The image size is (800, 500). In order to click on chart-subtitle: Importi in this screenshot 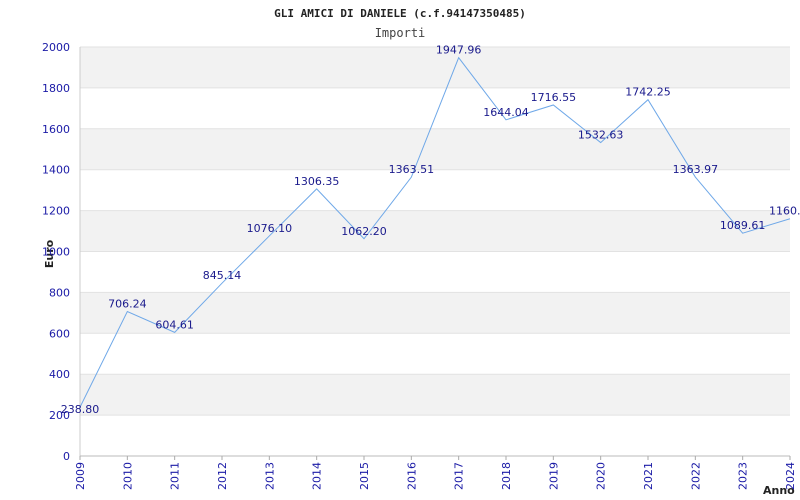, I will do `click(400, 33)`.